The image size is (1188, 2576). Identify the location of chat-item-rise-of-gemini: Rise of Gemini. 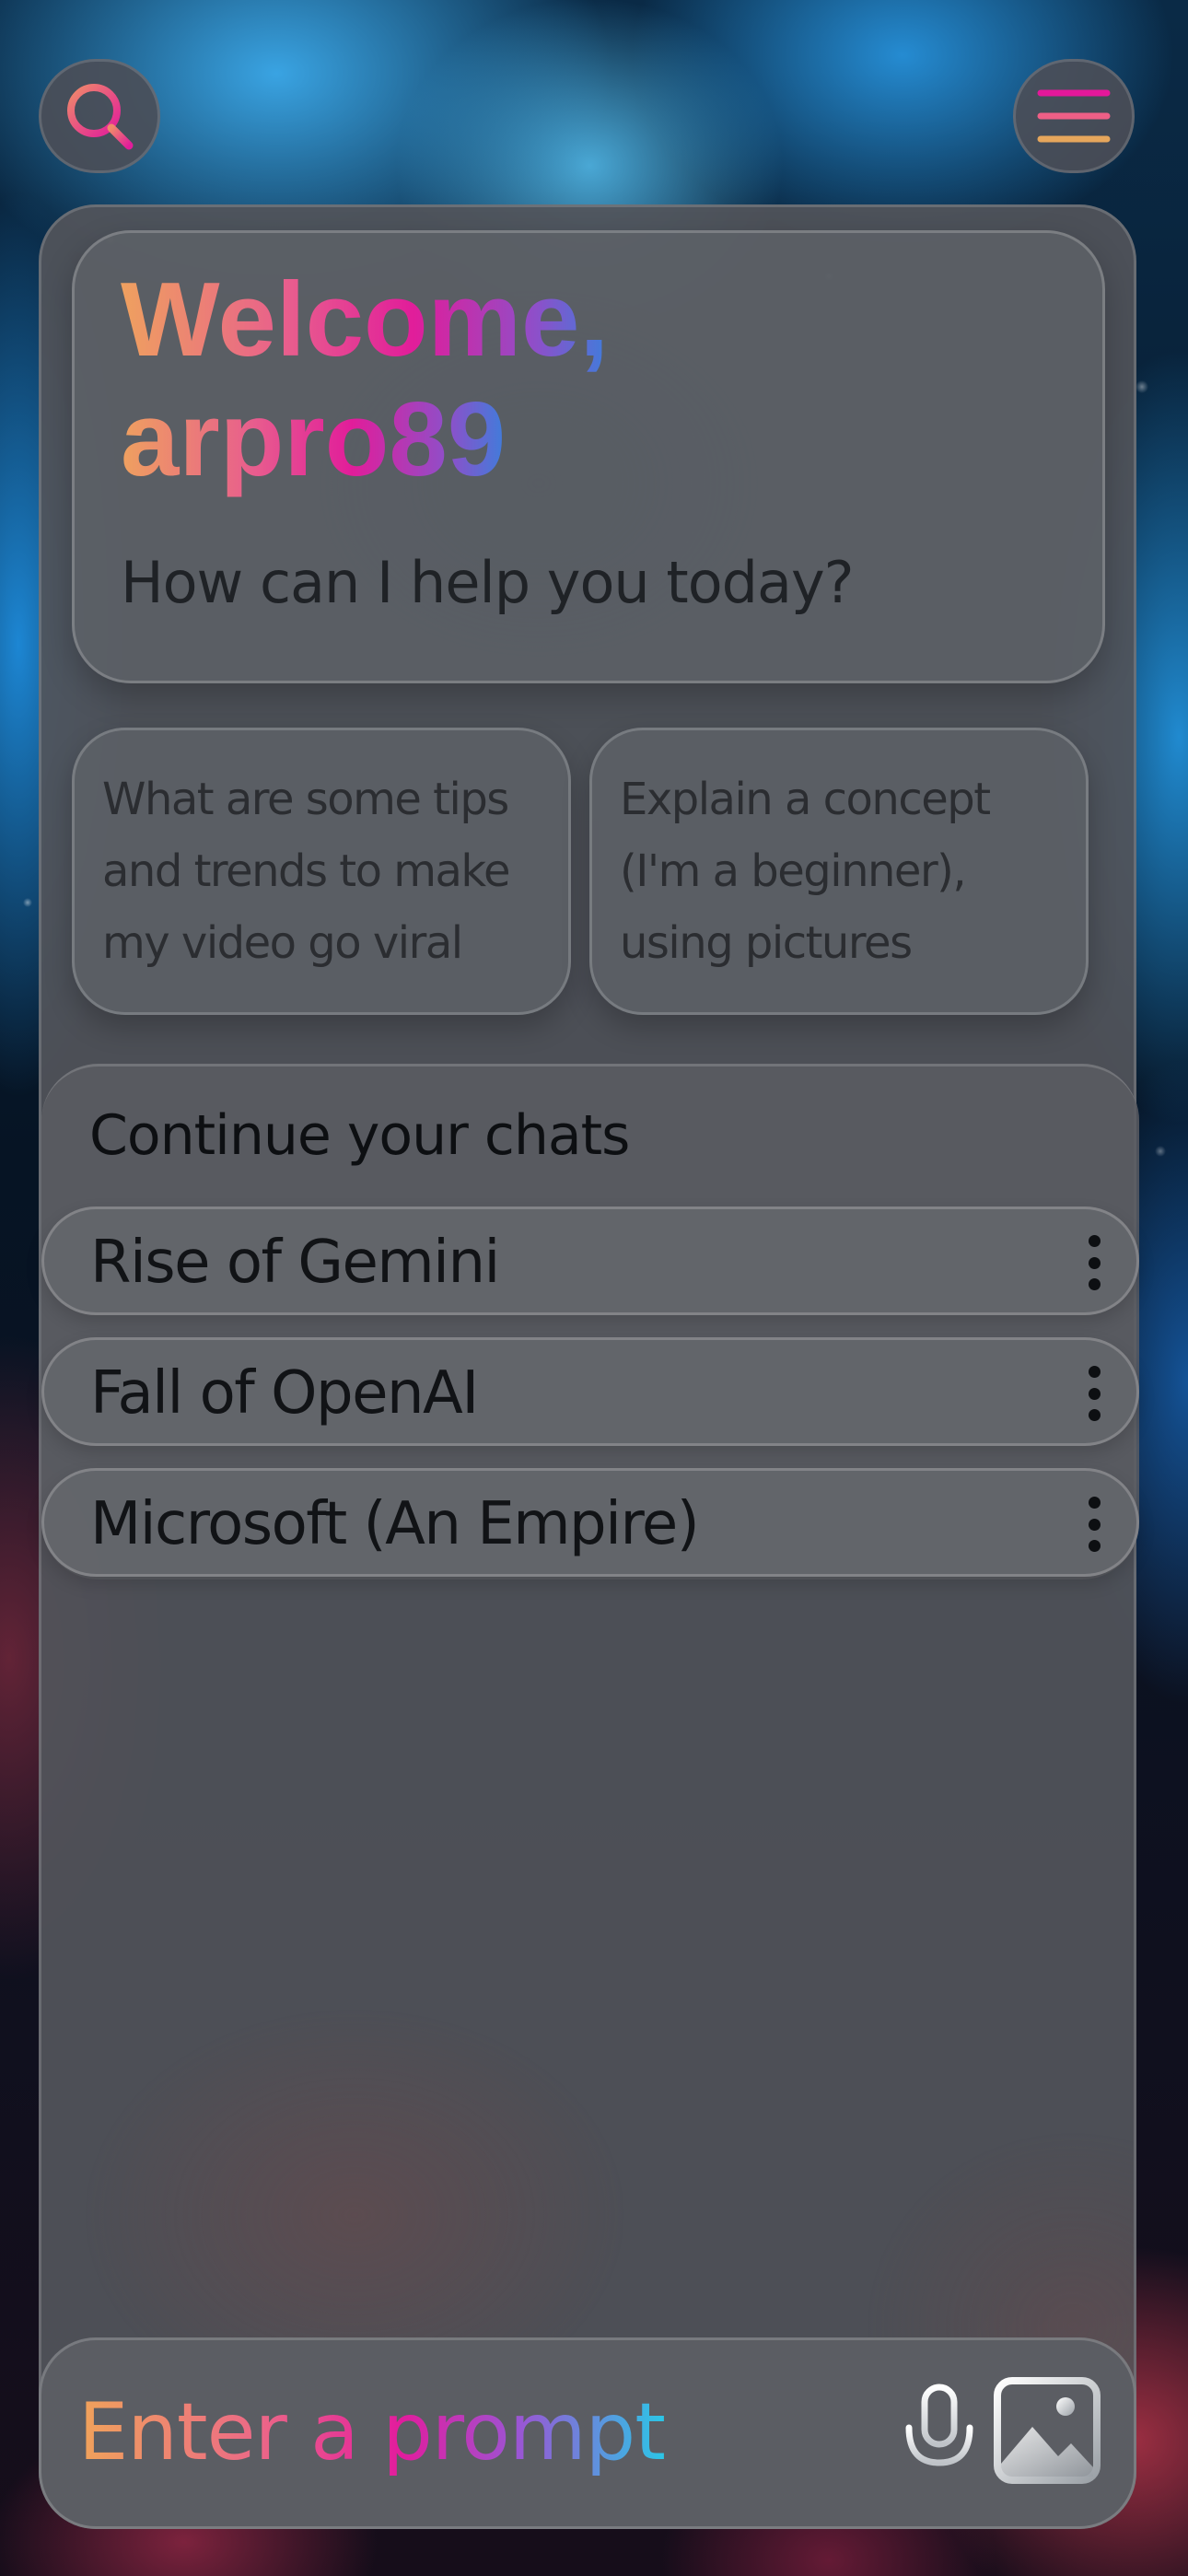
(590, 1260).